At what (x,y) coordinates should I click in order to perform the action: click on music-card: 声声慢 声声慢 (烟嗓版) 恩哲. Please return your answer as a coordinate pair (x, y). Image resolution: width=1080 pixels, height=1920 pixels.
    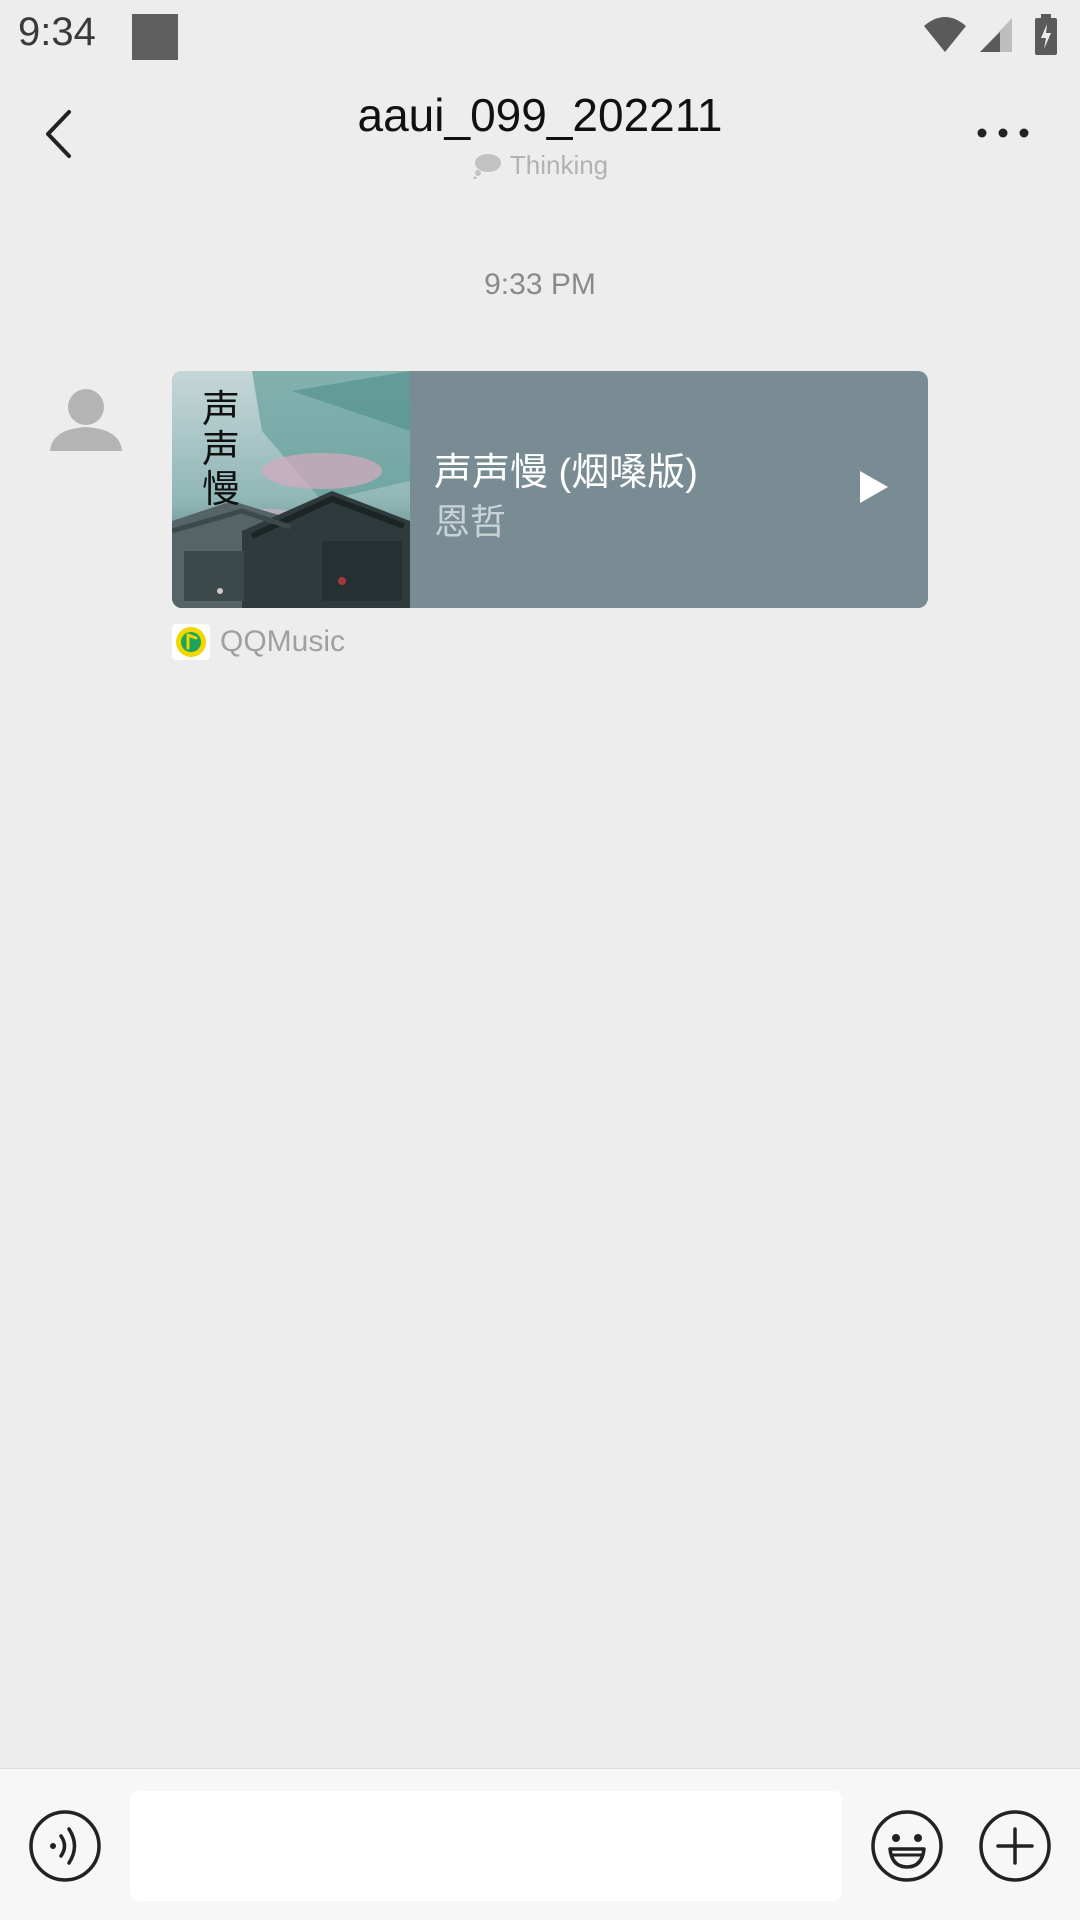
    Looking at the image, I should click on (550, 489).